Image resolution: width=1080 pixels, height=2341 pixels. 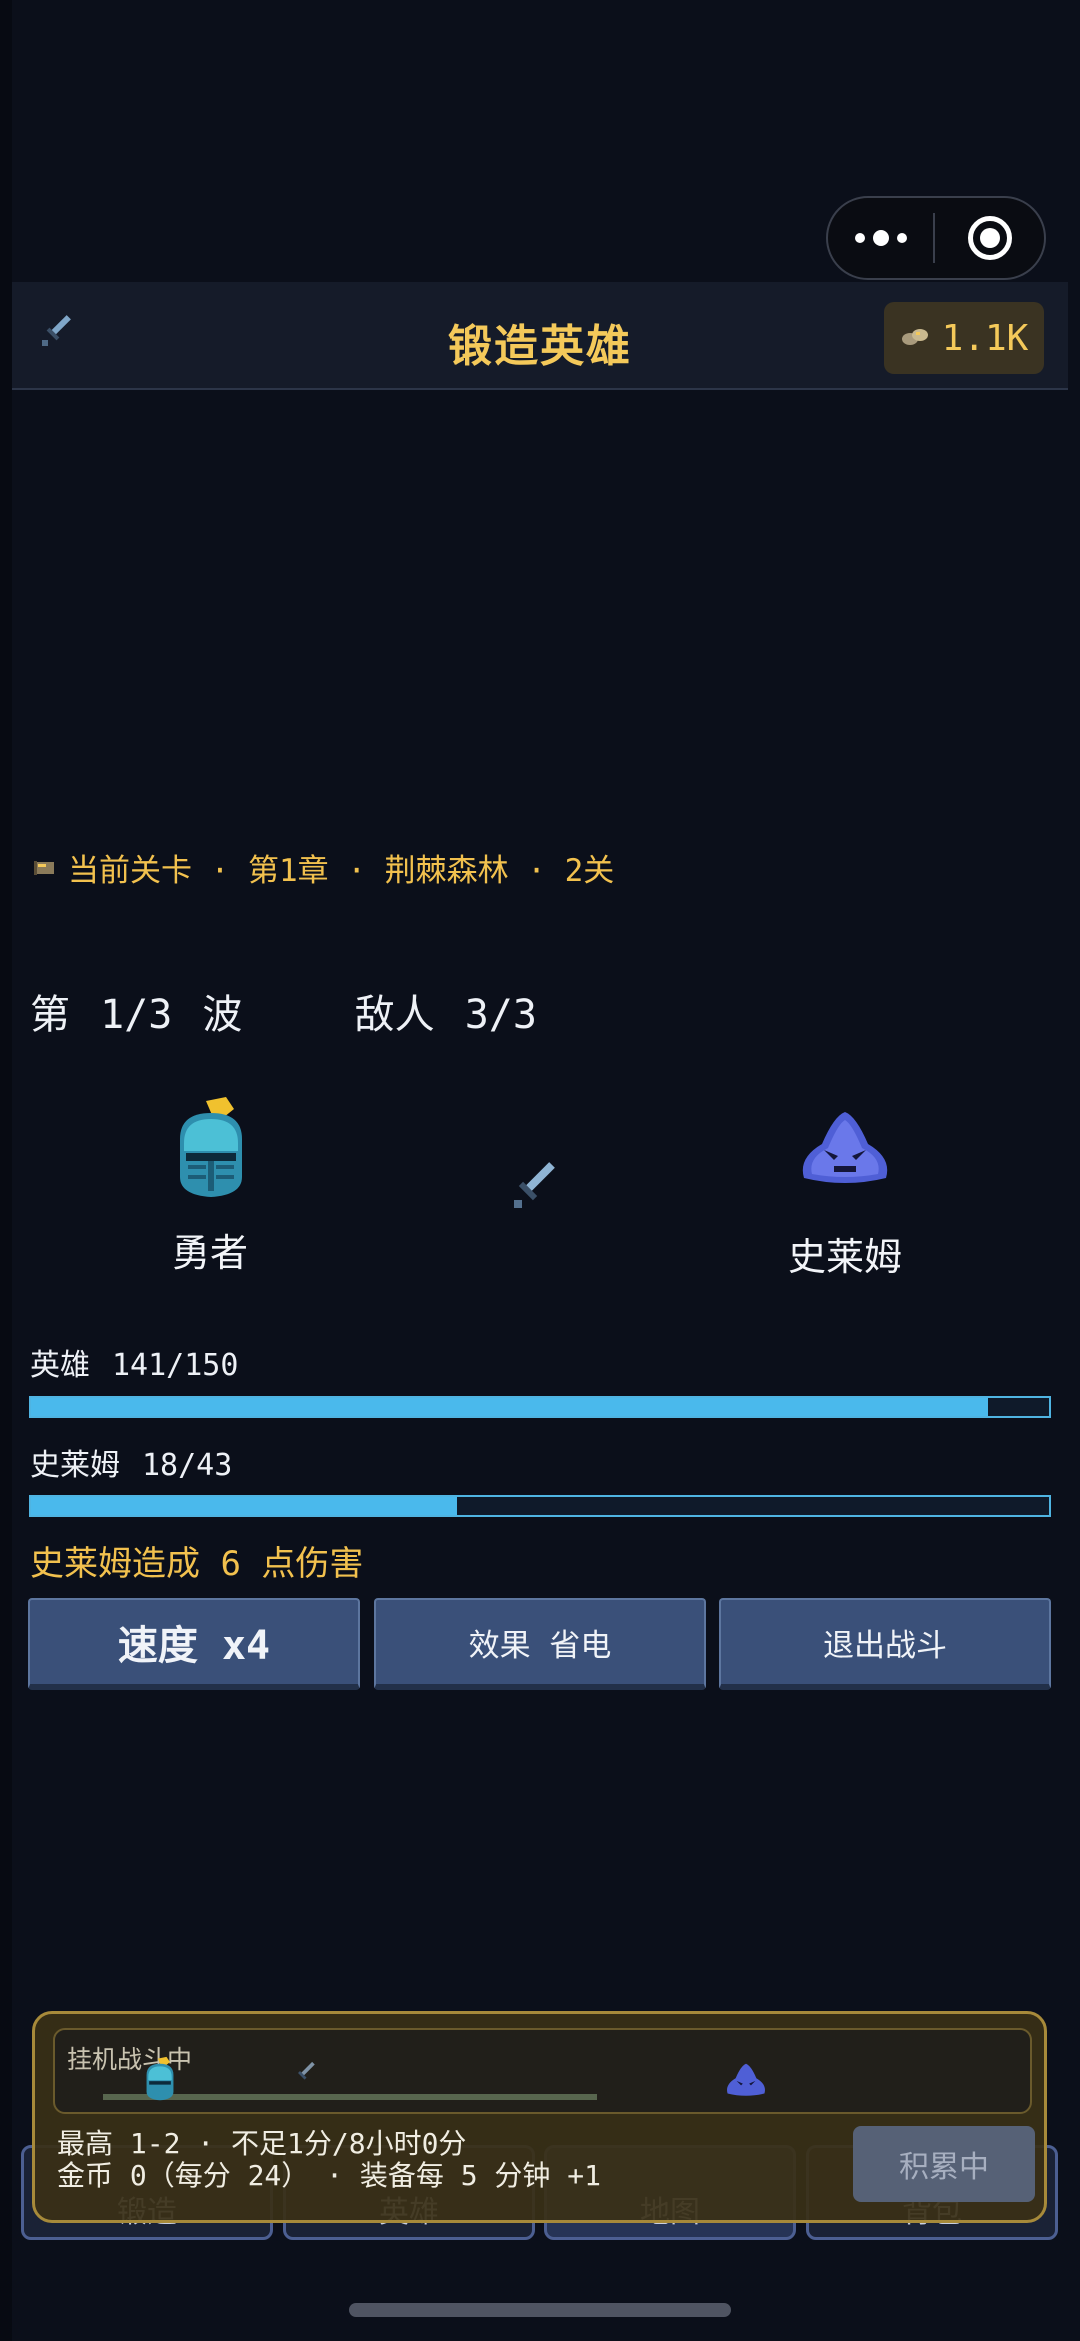 What do you see at coordinates (746, 2082) in the screenshot?
I see `mini-slime-icon` at bounding box center [746, 2082].